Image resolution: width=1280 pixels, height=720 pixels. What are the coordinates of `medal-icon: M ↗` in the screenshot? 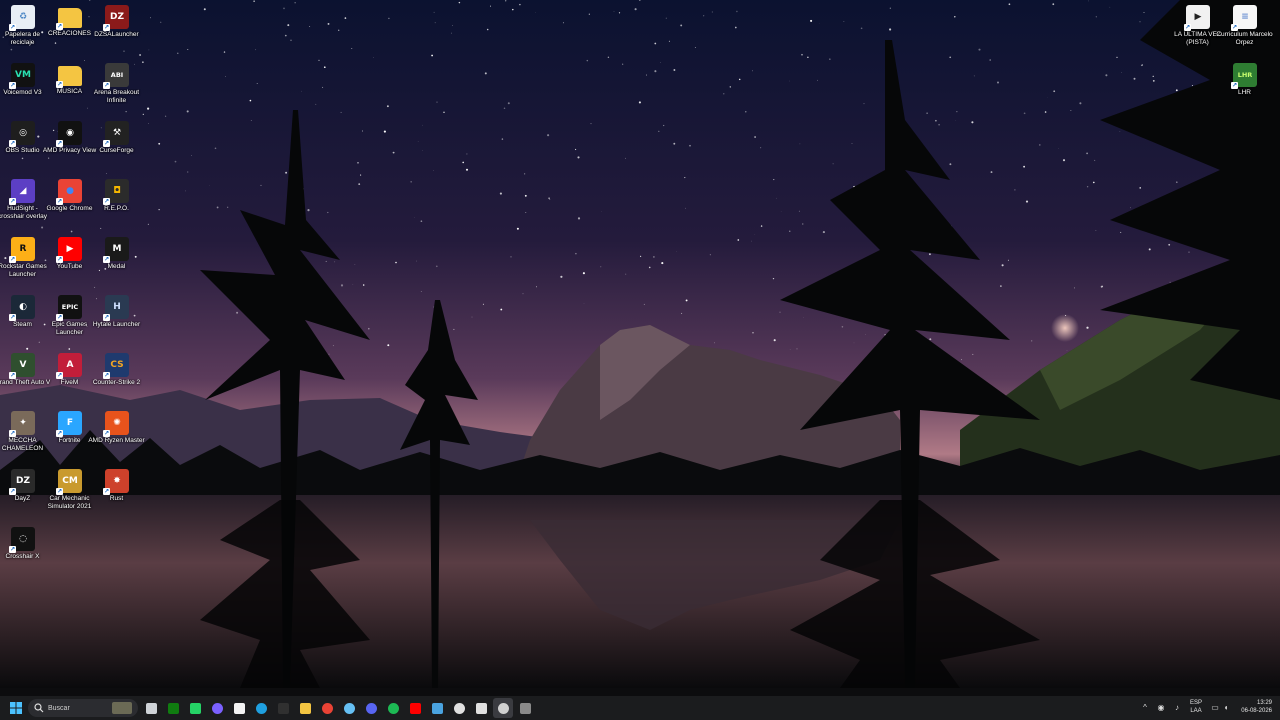 It's located at (116, 250).